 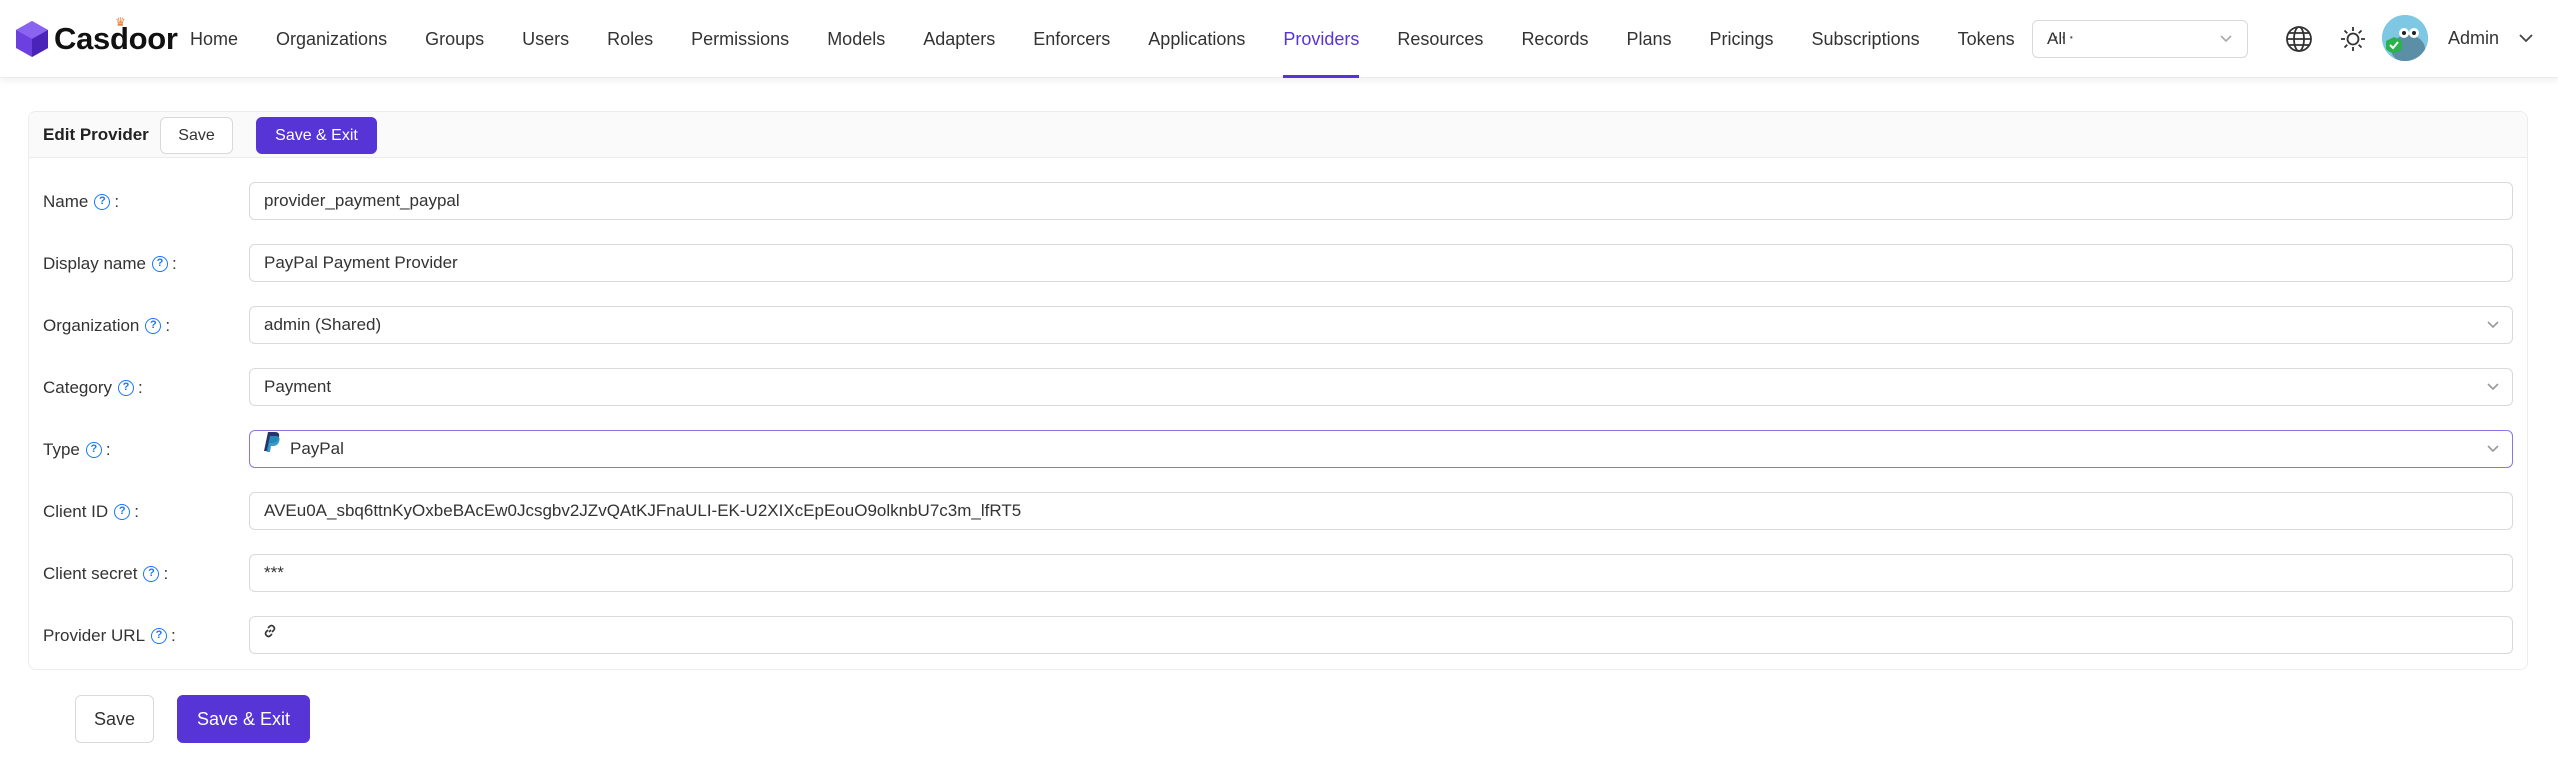 I want to click on nav-item-providers: Providers, so click(x=1321, y=39).